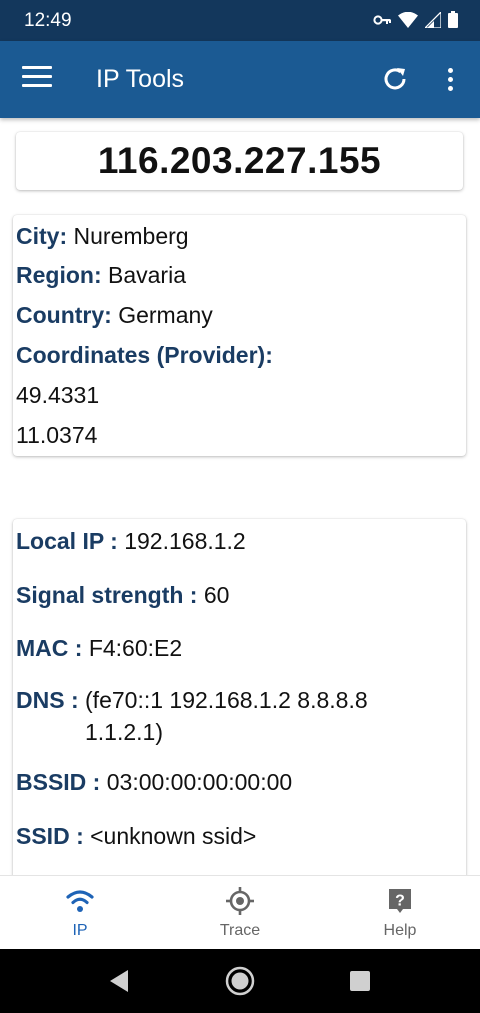 This screenshot has width=480, height=1013. What do you see at coordinates (240, 930) in the screenshot?
I see `nav-label-trace: Trace` at bounding box center [240, 930].